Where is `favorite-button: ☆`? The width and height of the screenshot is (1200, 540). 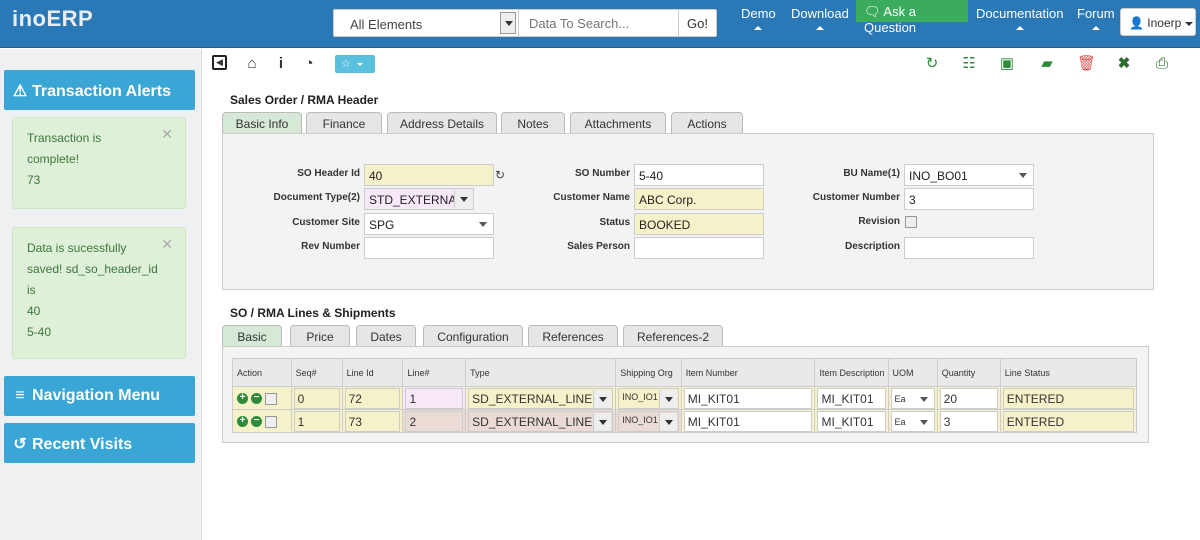 favorite-button: ☆ is located at coordinates (355, 64).